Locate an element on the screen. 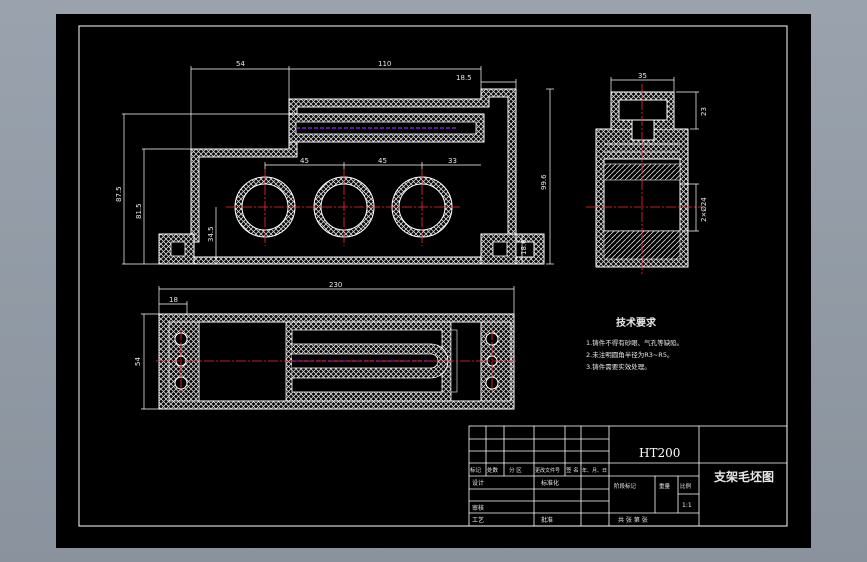 This screenshot has height=562, width=867. tb-change-doc: 更改文件号 is located at coordinates (547, 470).